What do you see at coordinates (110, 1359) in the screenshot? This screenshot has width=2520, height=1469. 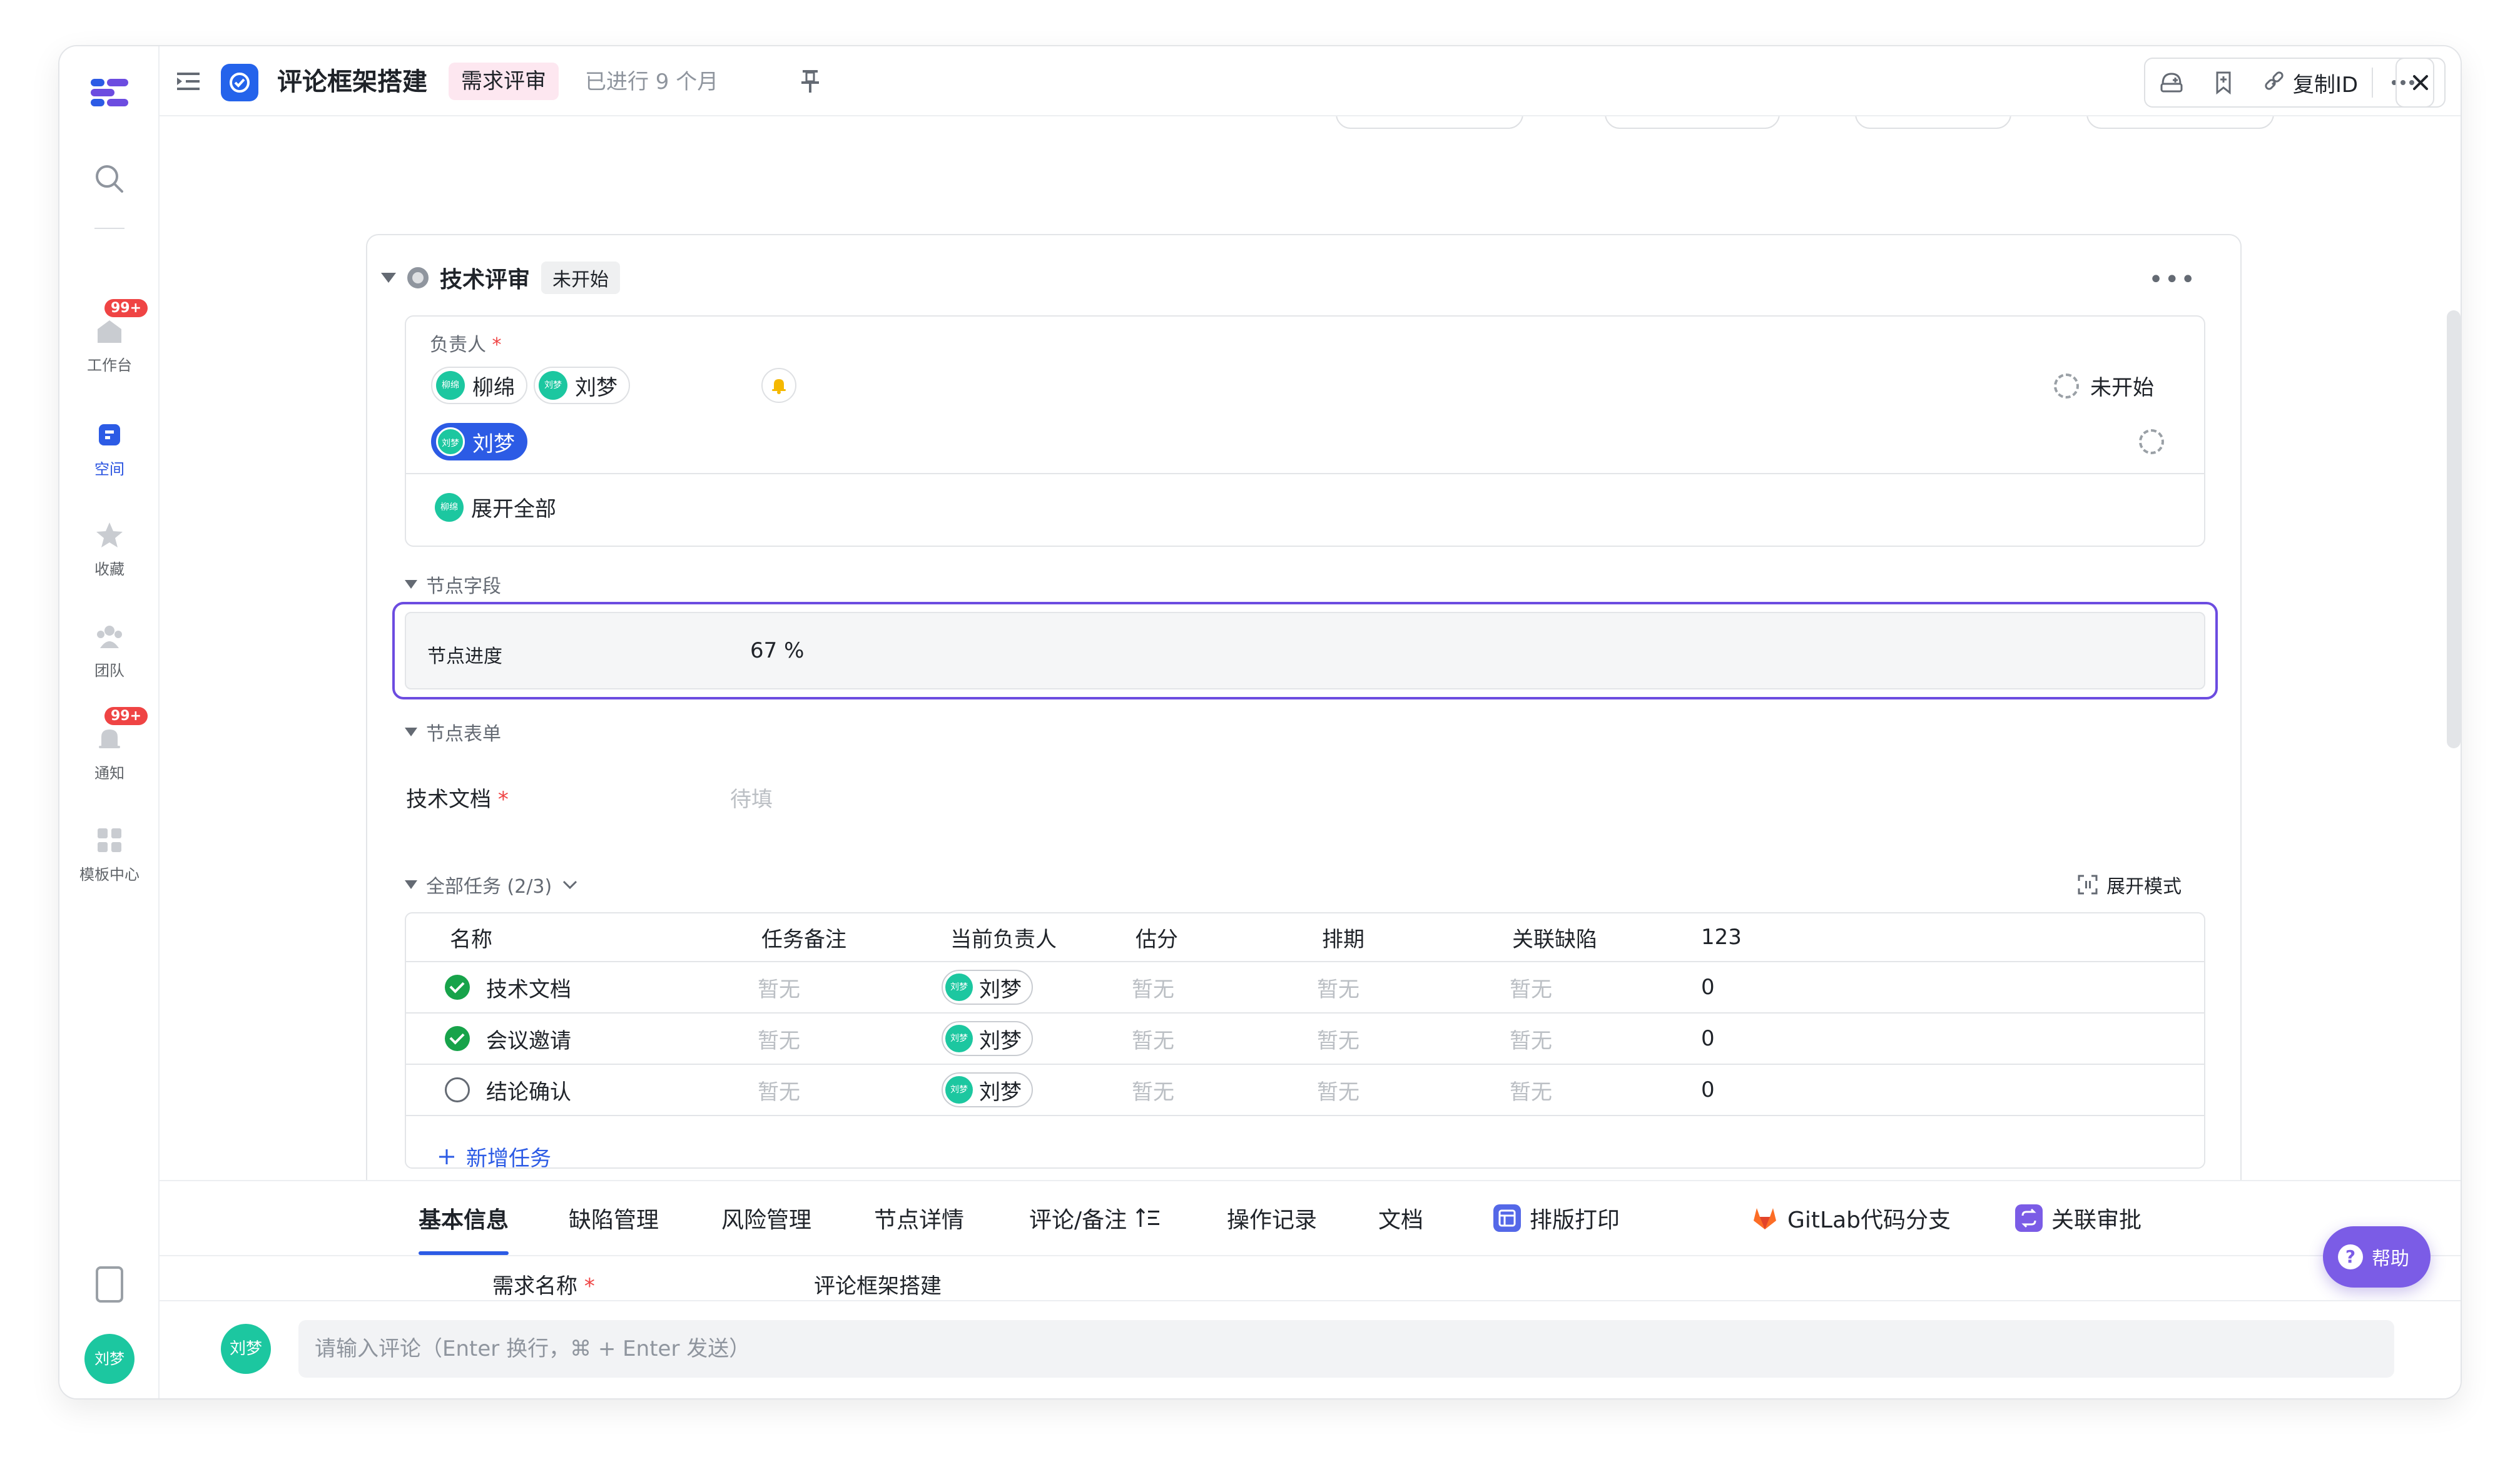 I see `user-avatar: 刘梦` at bounding box center [110, 1359].